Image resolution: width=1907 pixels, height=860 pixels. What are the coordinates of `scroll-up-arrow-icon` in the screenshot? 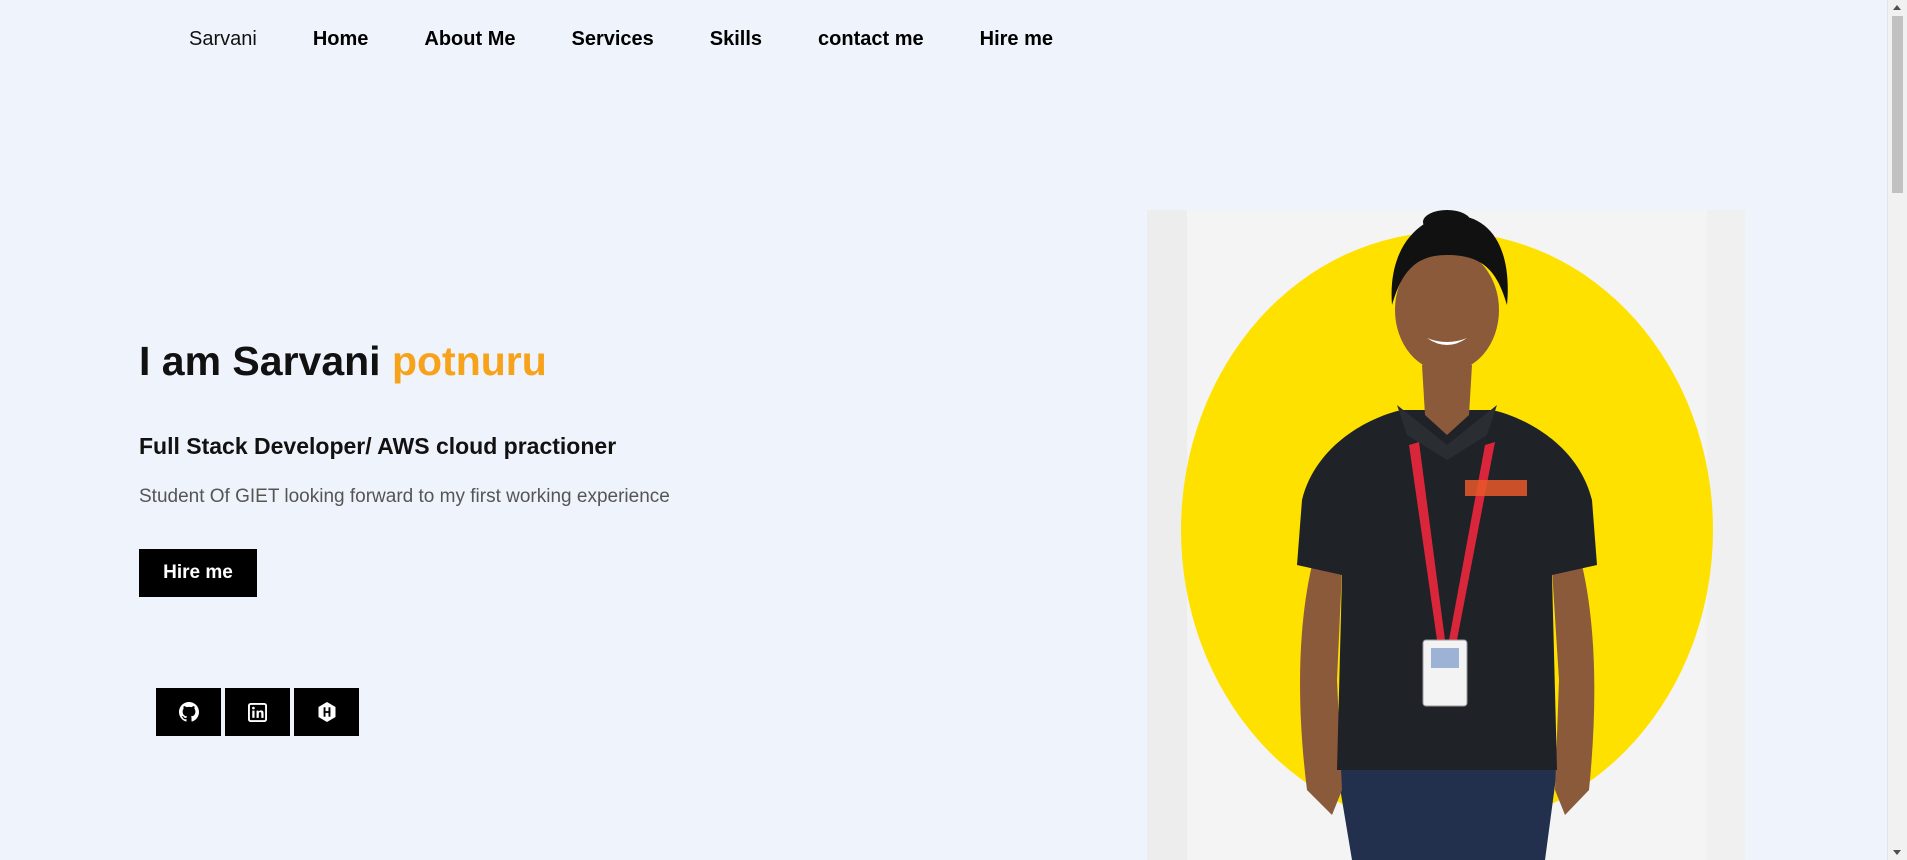 It's located at (1897, 7).